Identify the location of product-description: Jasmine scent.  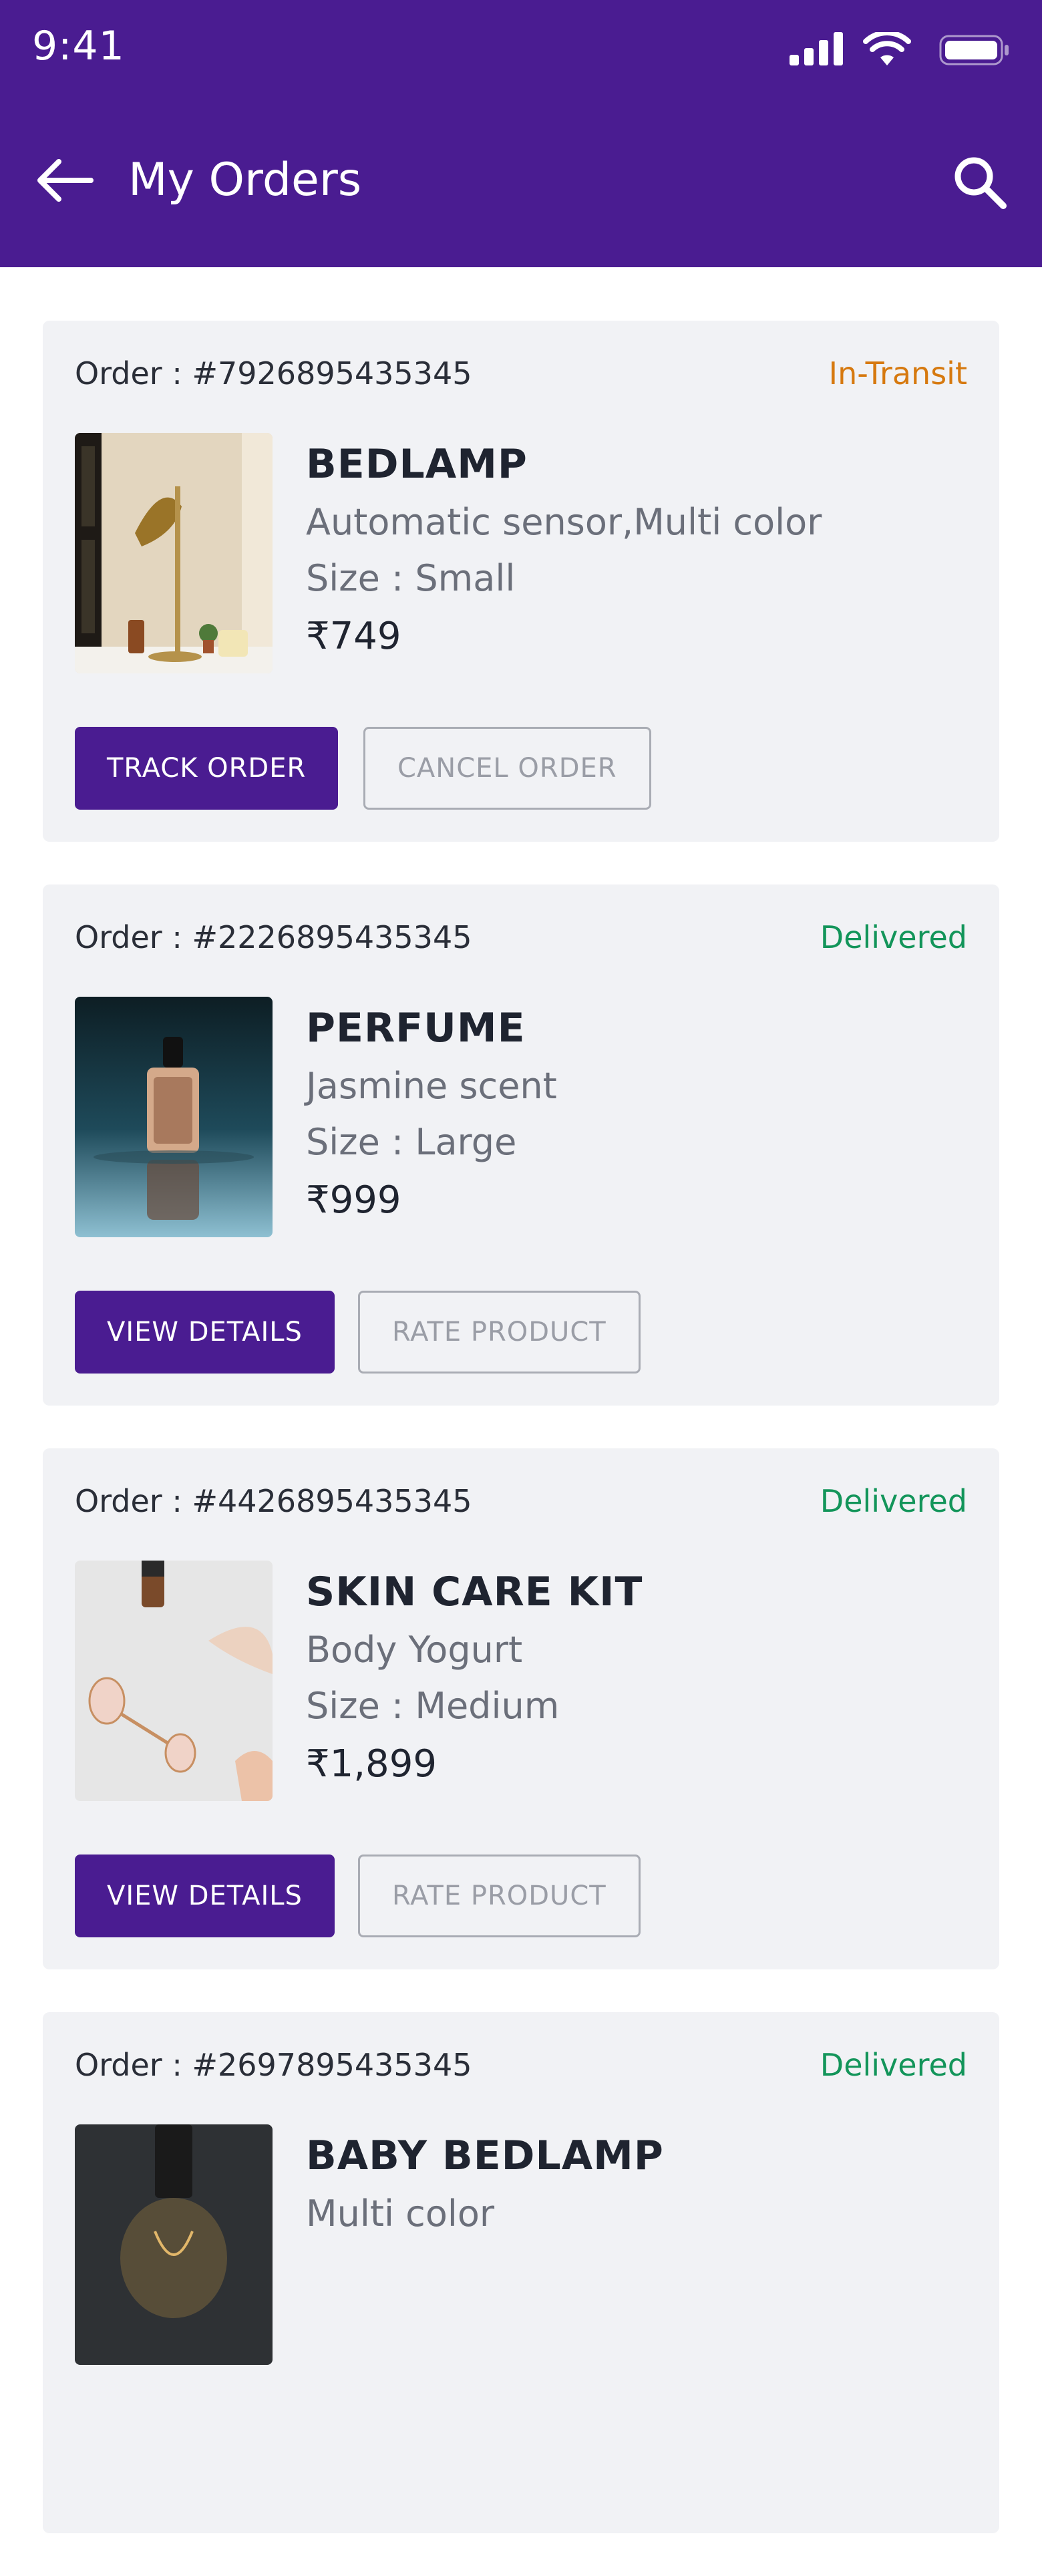
(431, 1086).